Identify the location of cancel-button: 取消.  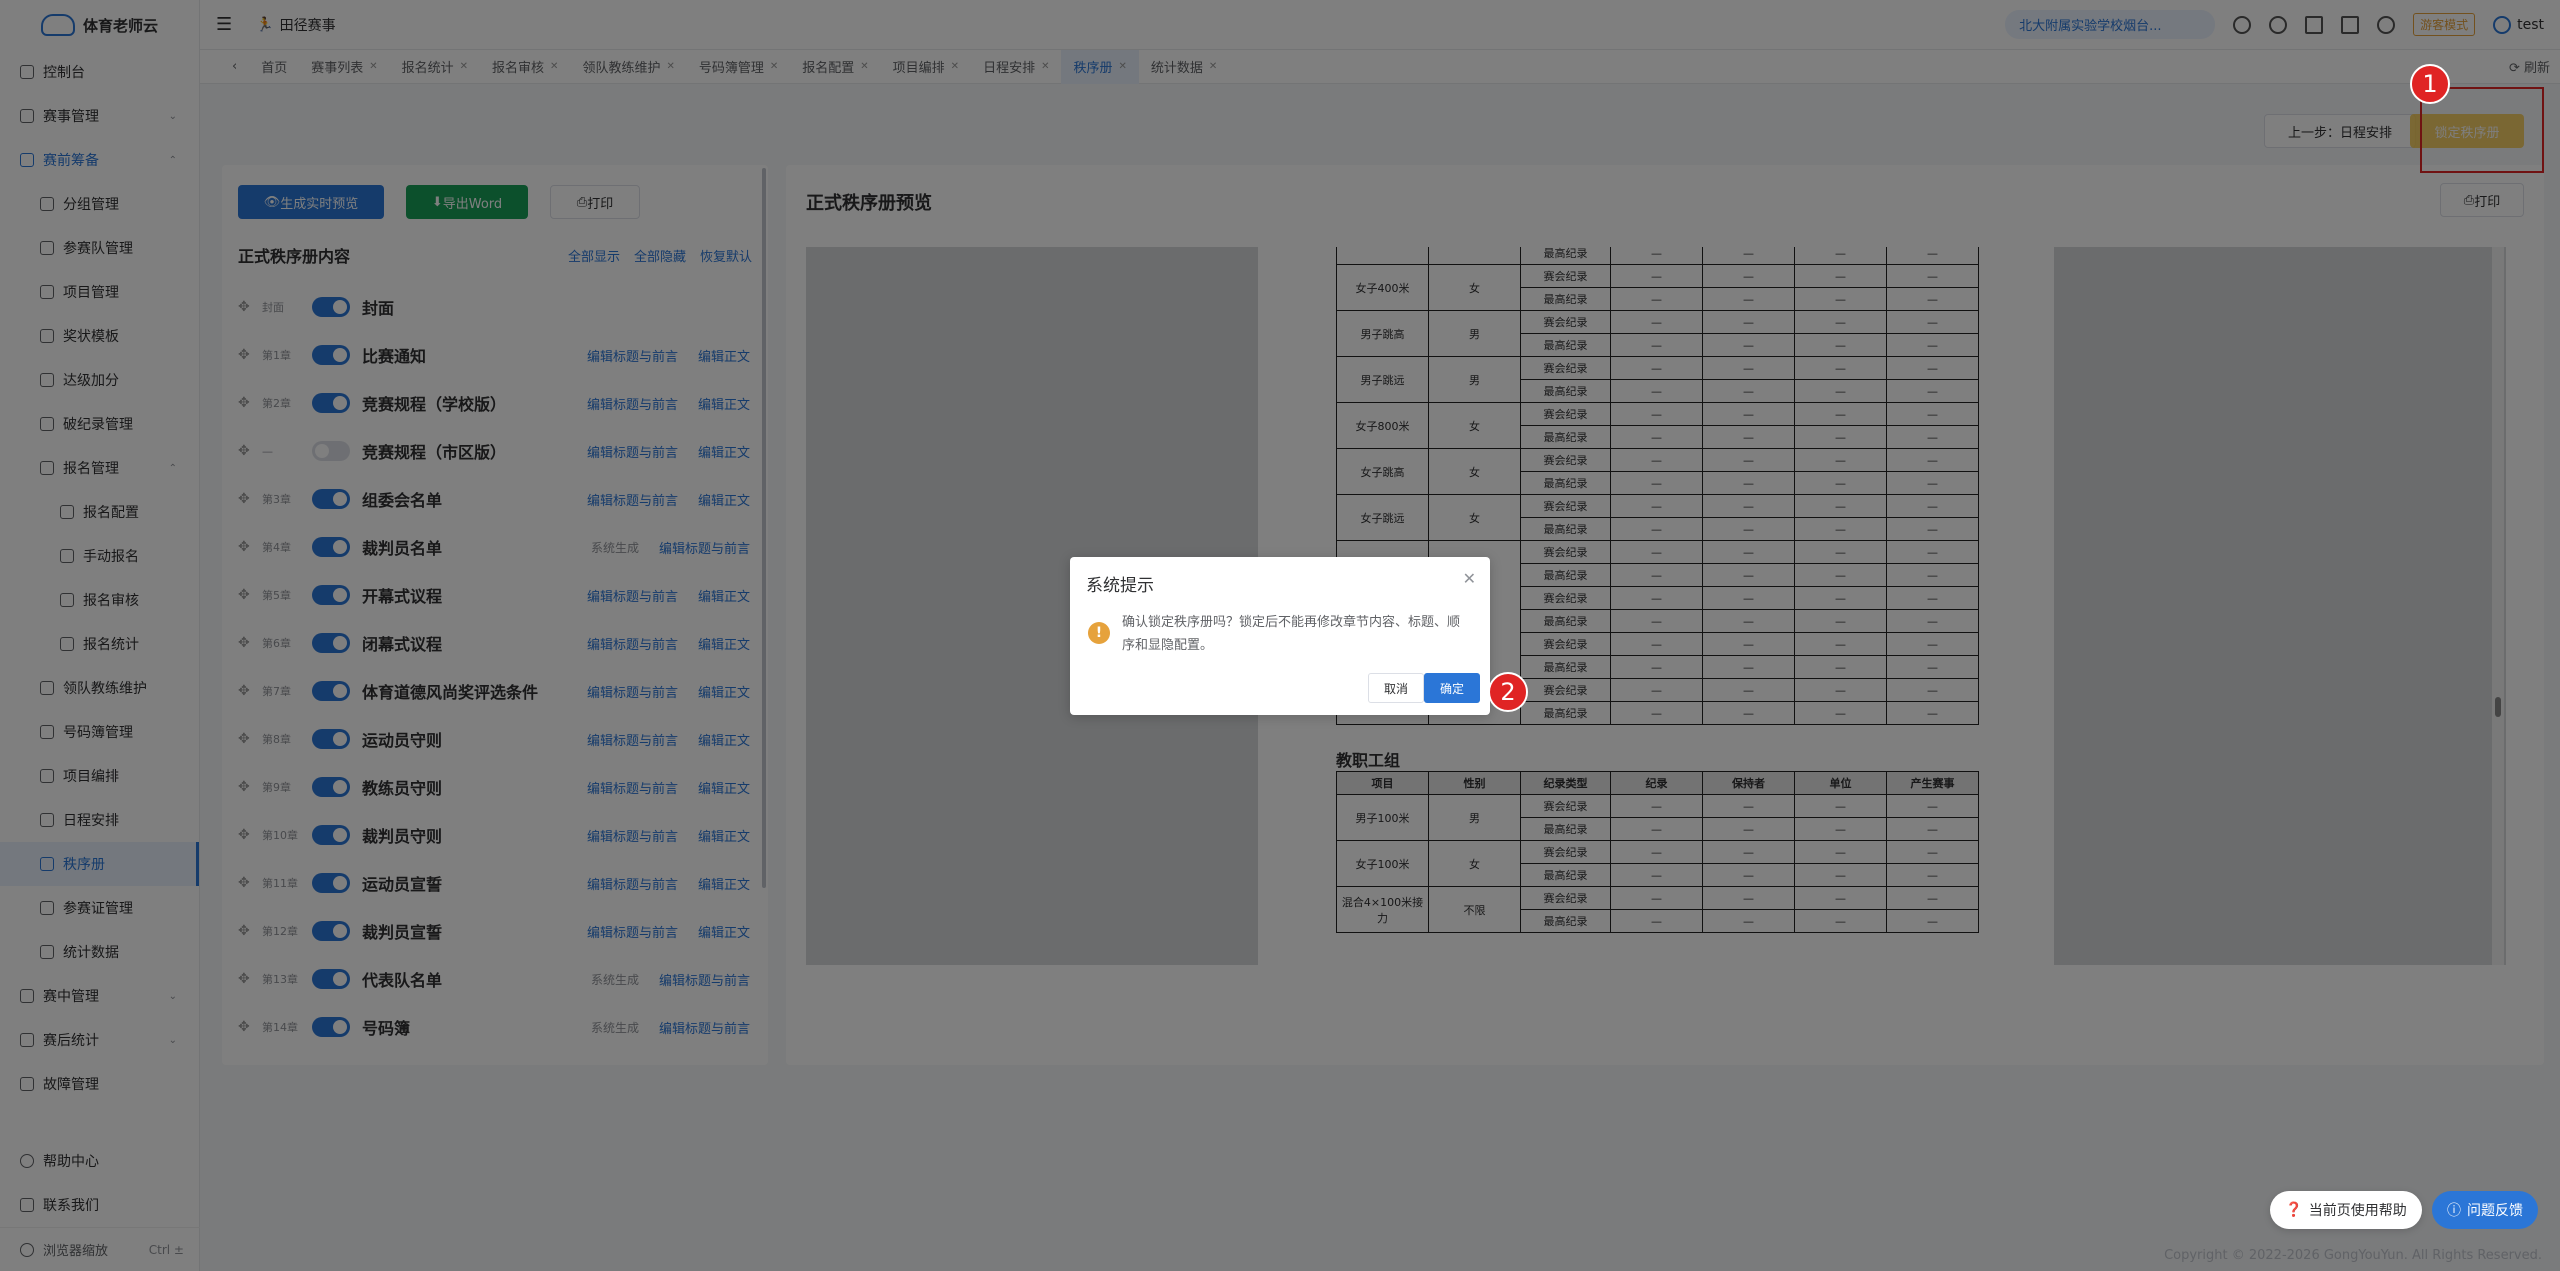
(1396, 688).